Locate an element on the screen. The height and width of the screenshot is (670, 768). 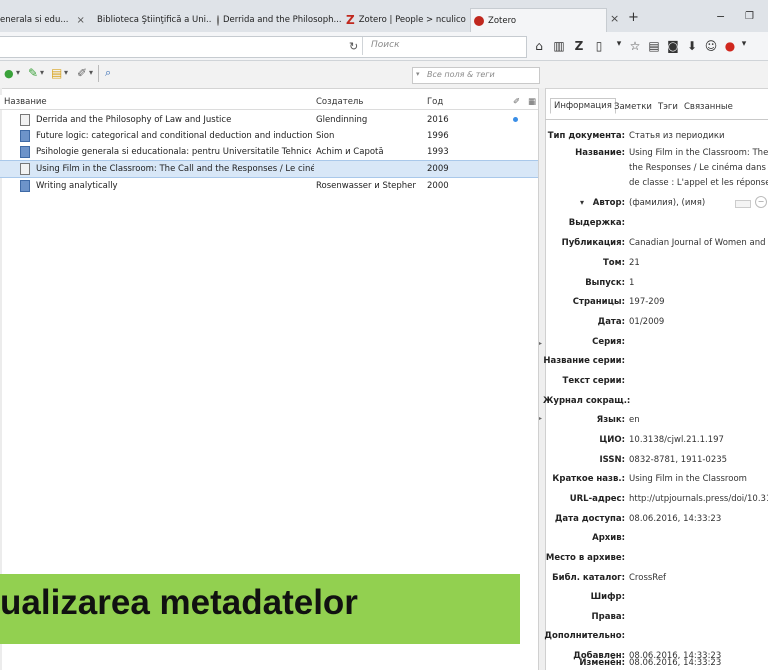
browser-tab: enerala si edu... × is located at coordinates (44, 20).